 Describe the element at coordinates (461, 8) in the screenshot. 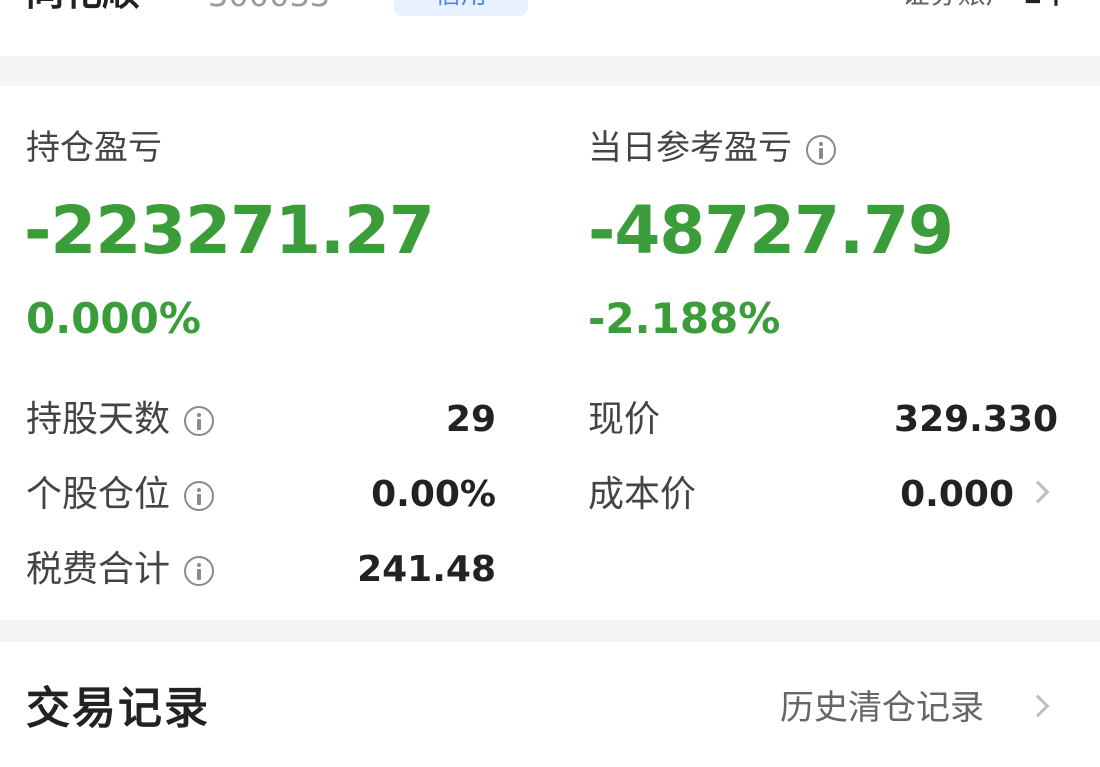

I see `credit-badge: 信用` at that location.